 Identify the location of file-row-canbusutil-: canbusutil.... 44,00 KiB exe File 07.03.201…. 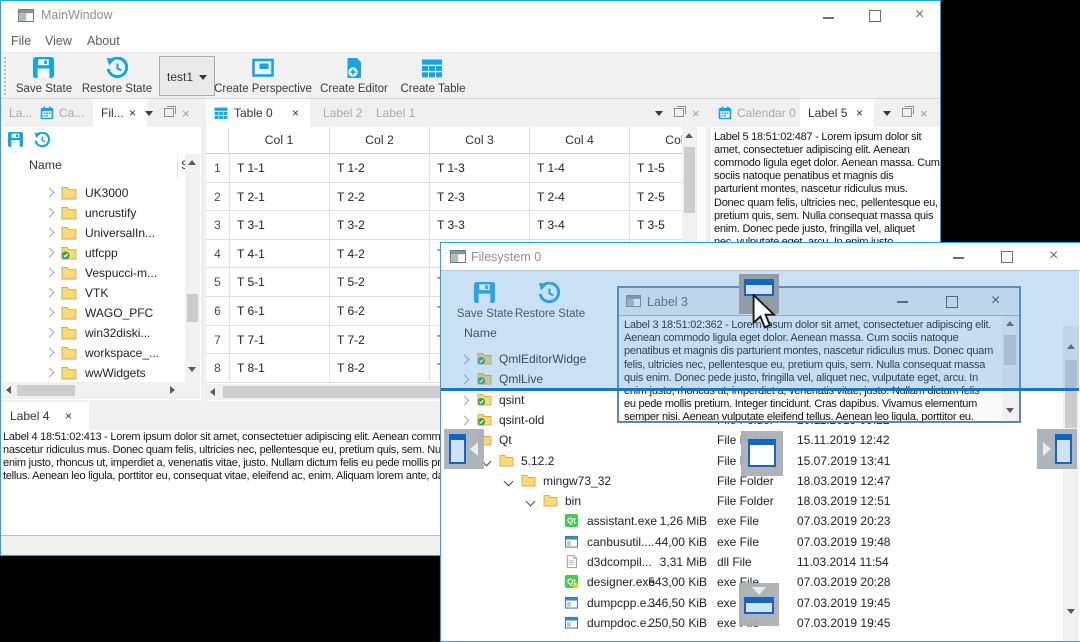
(751, 542).